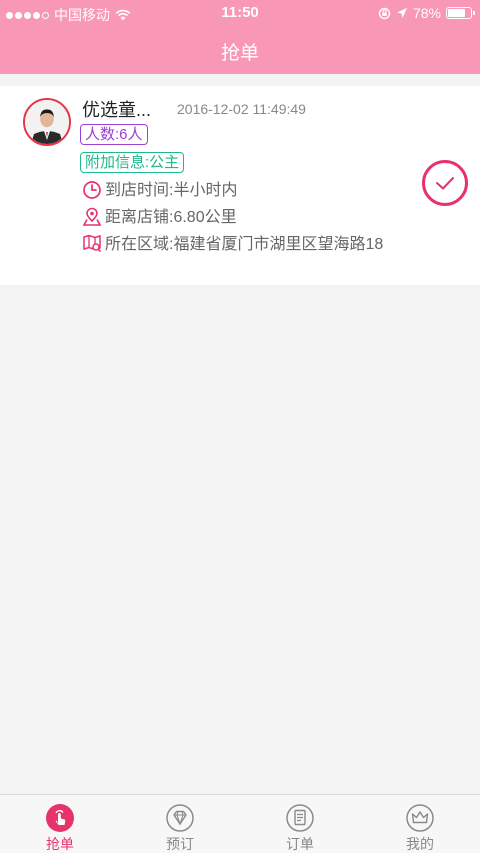 This screenshot has height=853, width=480. What do you see at coordinates (241, 109) in the screenshot?
I see `order-datetime: 2016-12-02 11:49:49` at bounding box center [241, 109].